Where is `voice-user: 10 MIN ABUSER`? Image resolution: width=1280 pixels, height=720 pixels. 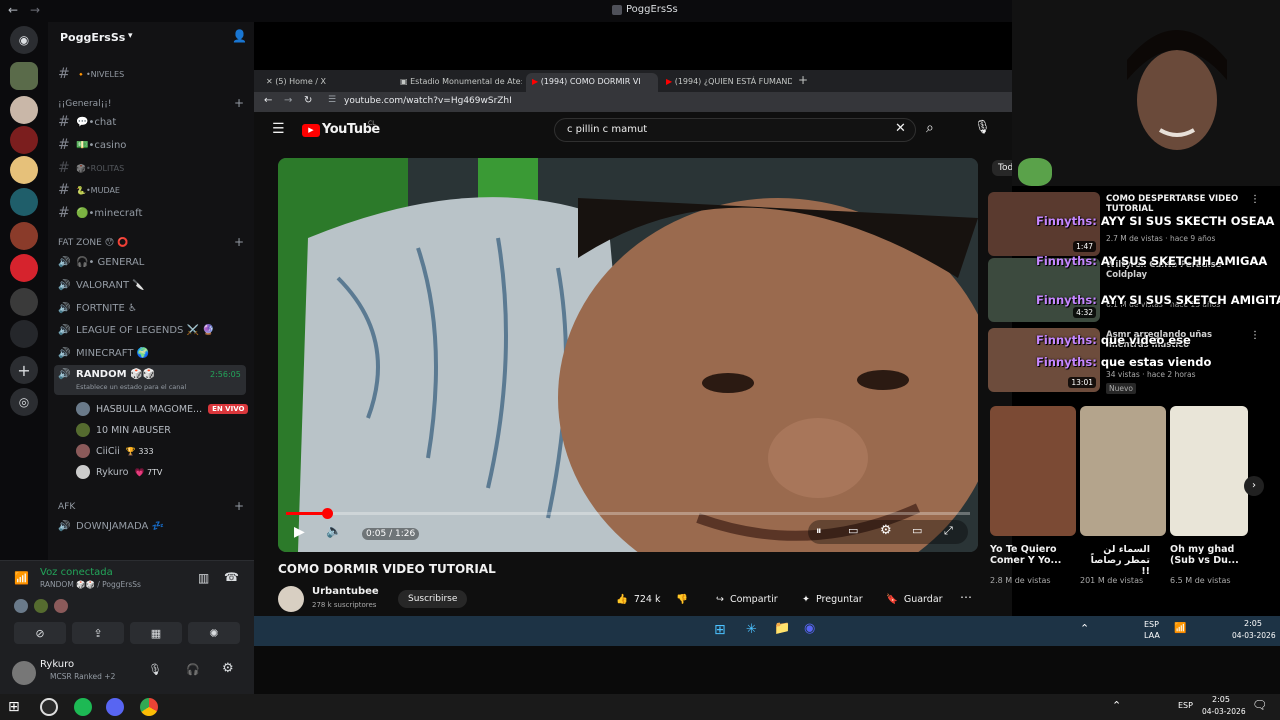 voice-user: 10 MIN ABUSER is located at coordinates (123, 430).